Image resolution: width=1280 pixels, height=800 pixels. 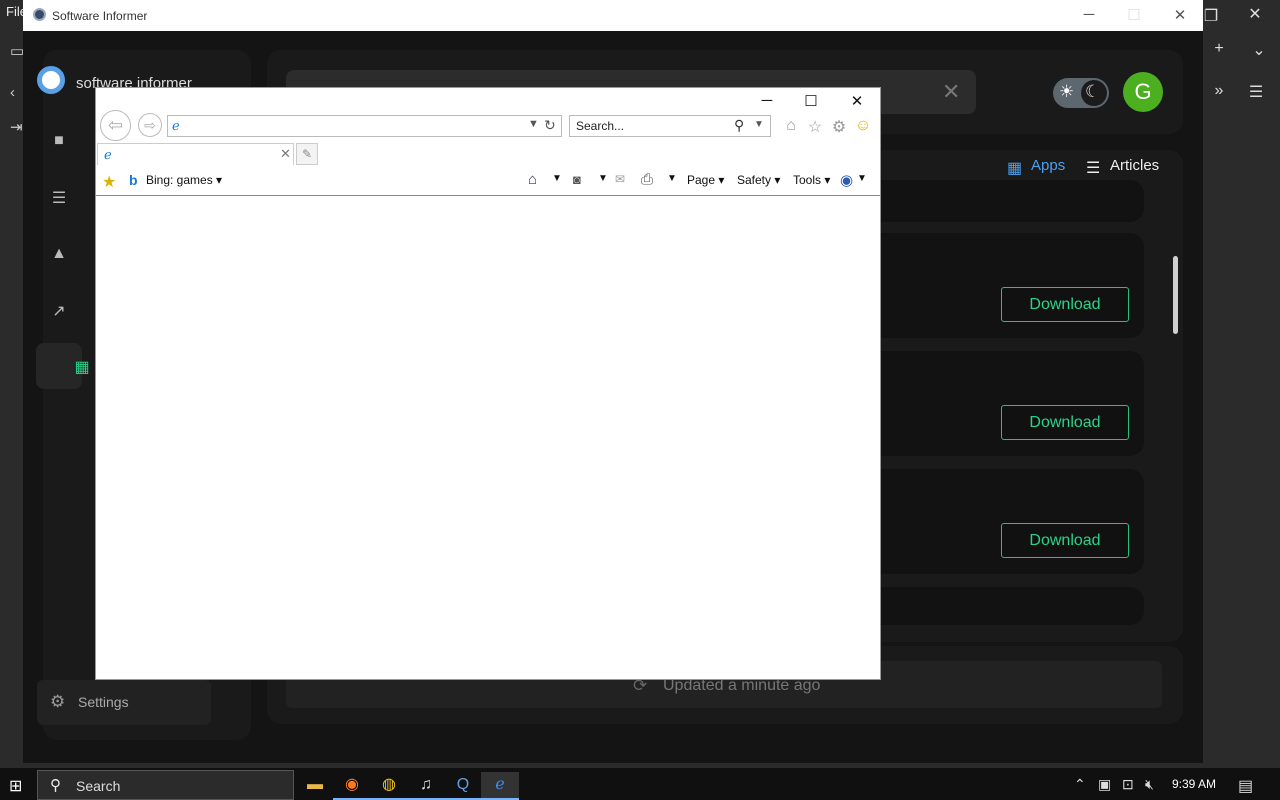 What do you see at coordinates (59, 255) in the screenshot?
I see `thumbs-up-icon: ▲` at bounding box center [59, 255].